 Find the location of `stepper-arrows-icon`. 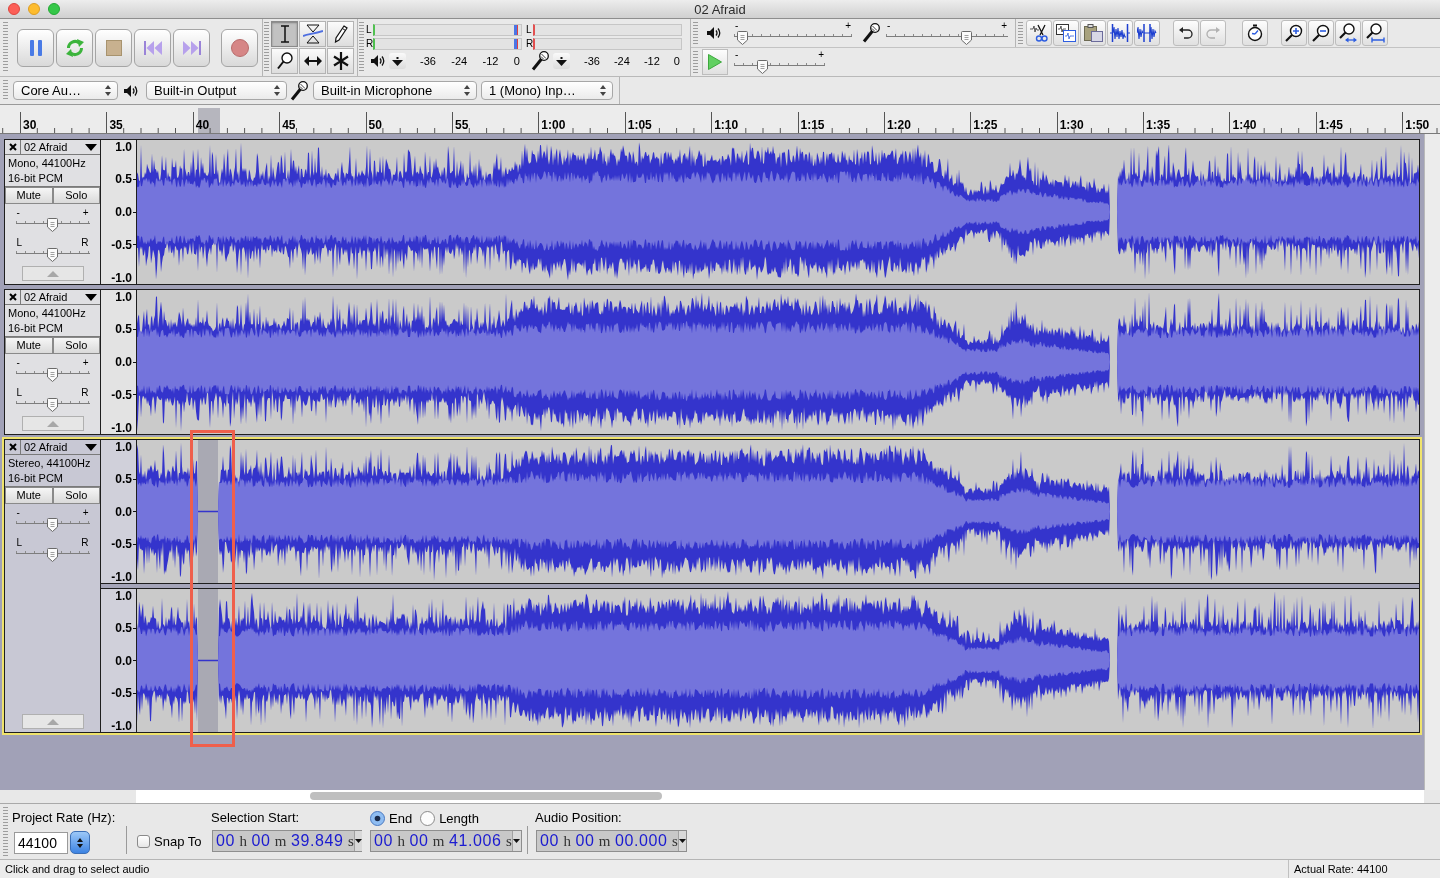

stepper-arrows-icon is located at coordinates (80, 842).